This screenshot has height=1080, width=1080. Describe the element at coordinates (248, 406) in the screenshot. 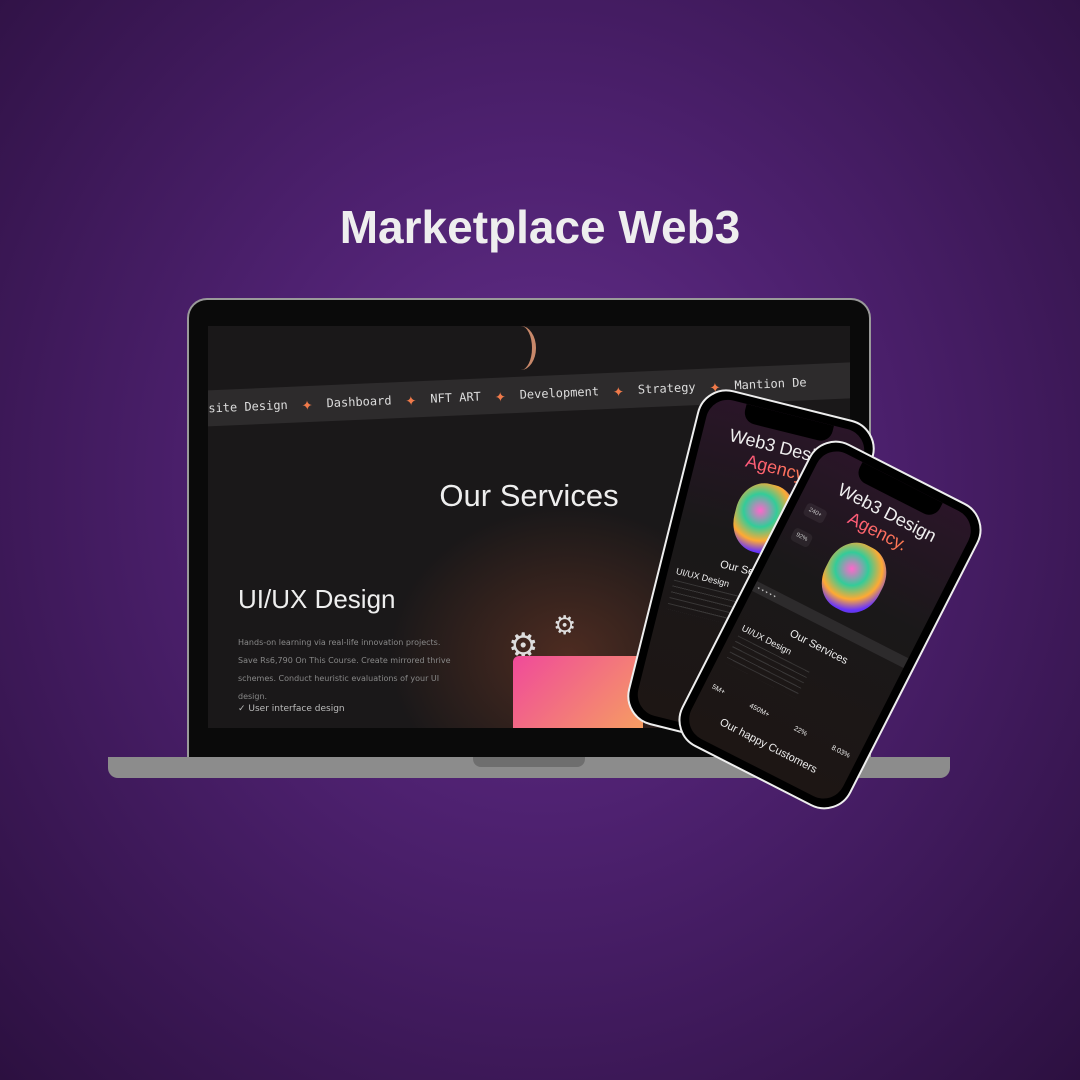

I see `ribbon-item: site Design` at that location.